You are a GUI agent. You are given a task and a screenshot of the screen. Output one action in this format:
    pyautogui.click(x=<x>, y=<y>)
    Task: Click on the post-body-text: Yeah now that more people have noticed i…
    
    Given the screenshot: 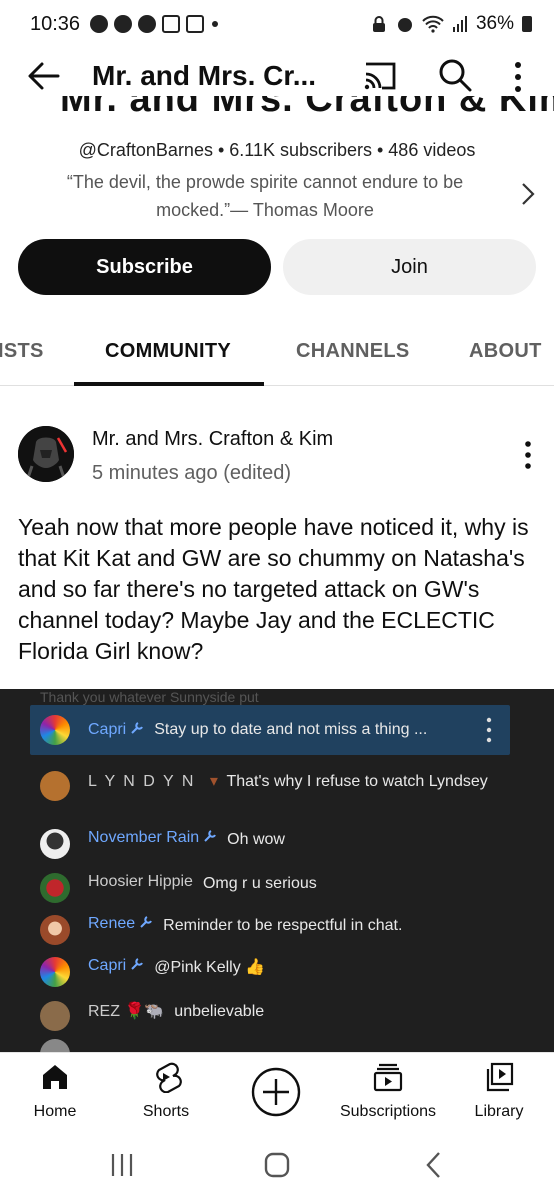 What is the action you would take?
    pyautogui.click(x=273, y=589)
    